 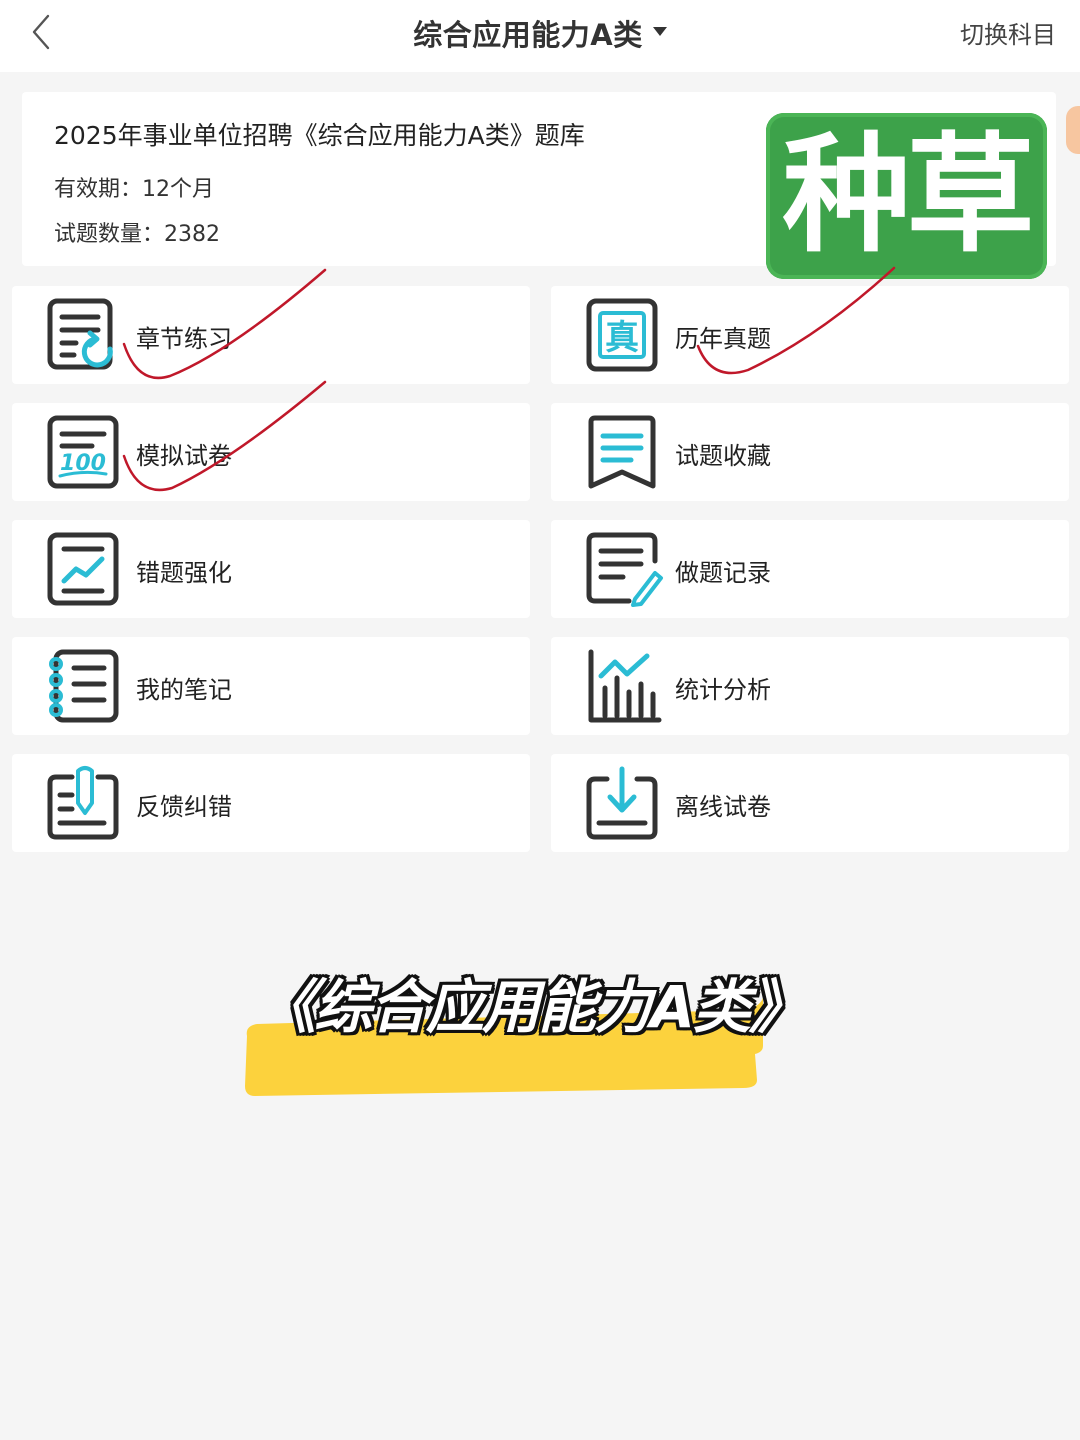 What do you see at coordinates (622, 803) in the screenshot?
I see `offline-download-icon` at bounding box center [622, 803].